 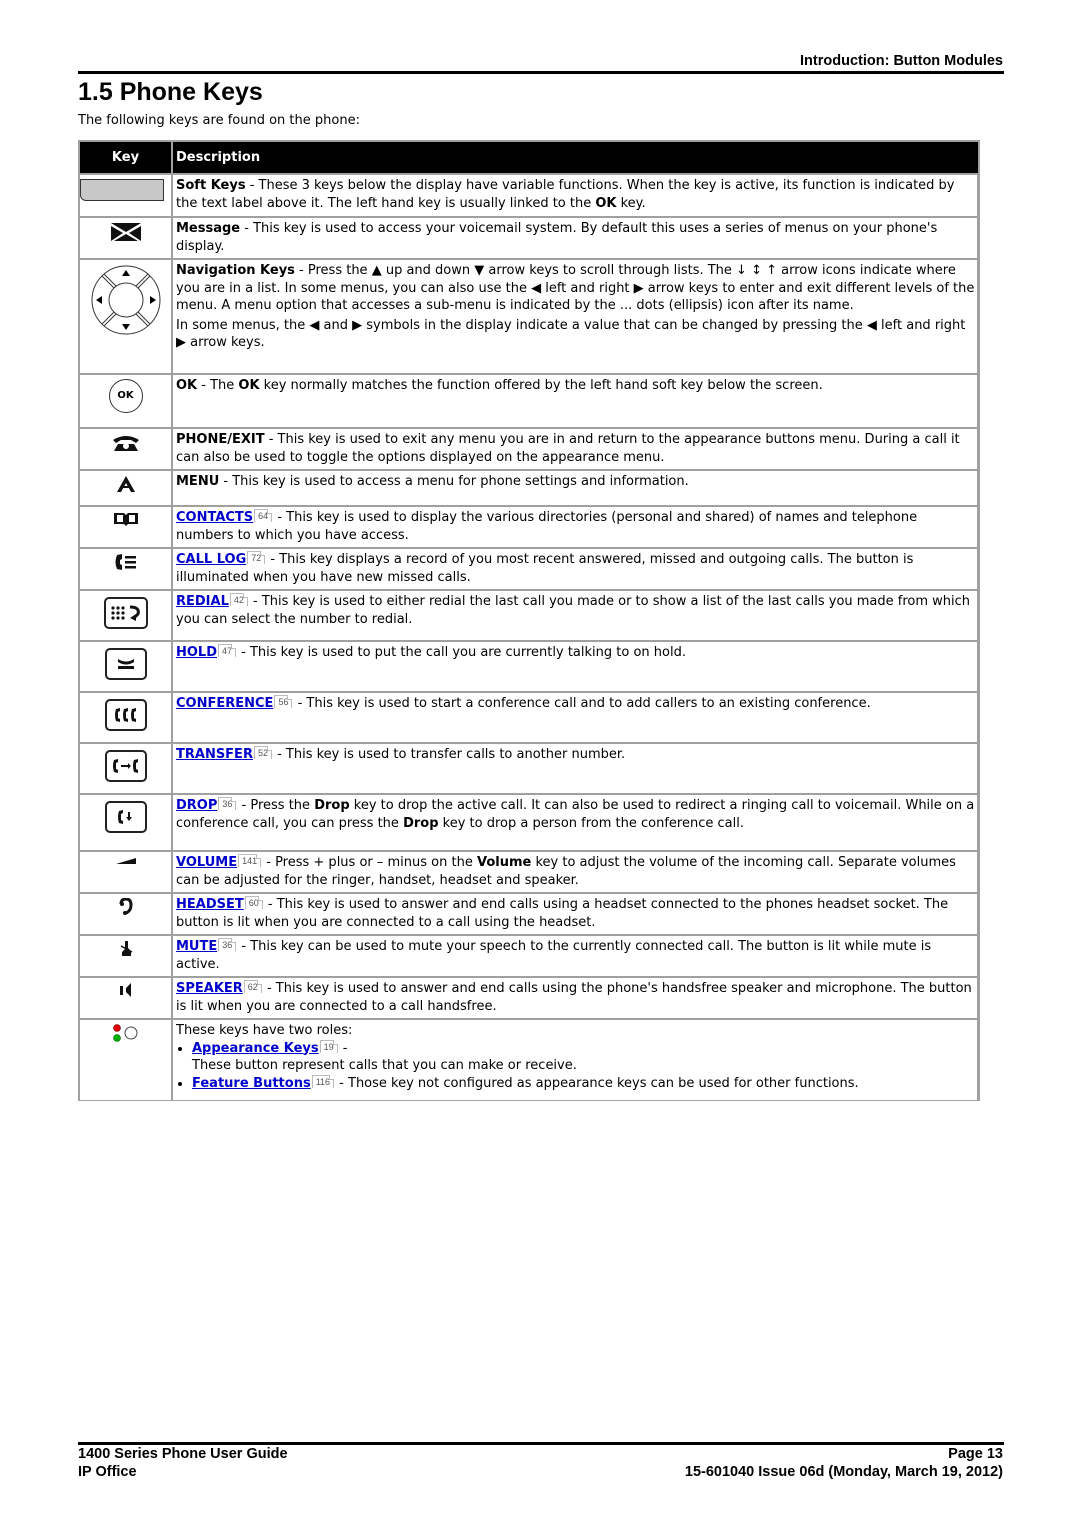 I want to click on key-cell: OK, so click(x=126, y=400).